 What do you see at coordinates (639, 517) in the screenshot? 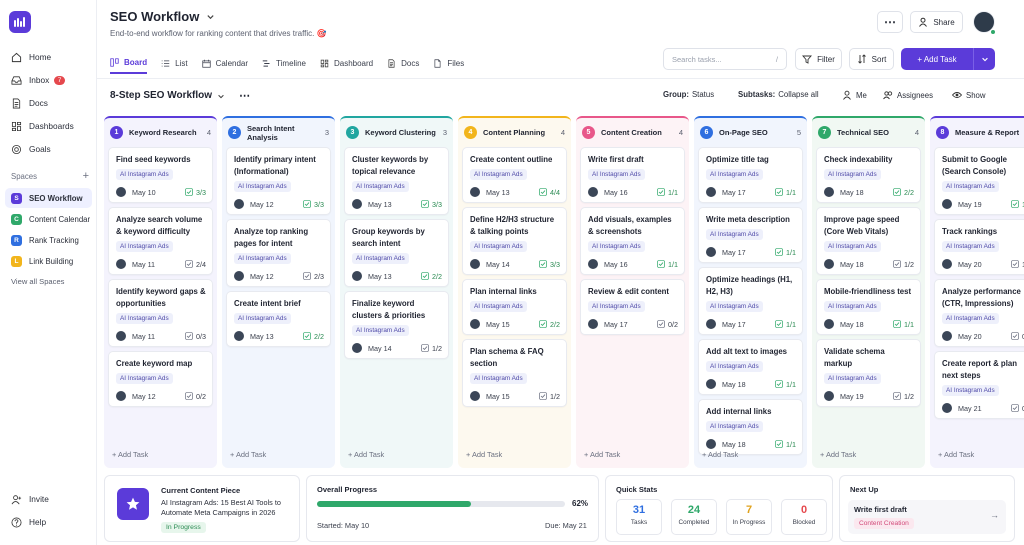
I see `stat-tasks: 31 Tasks` at bounding box center [639, 517].